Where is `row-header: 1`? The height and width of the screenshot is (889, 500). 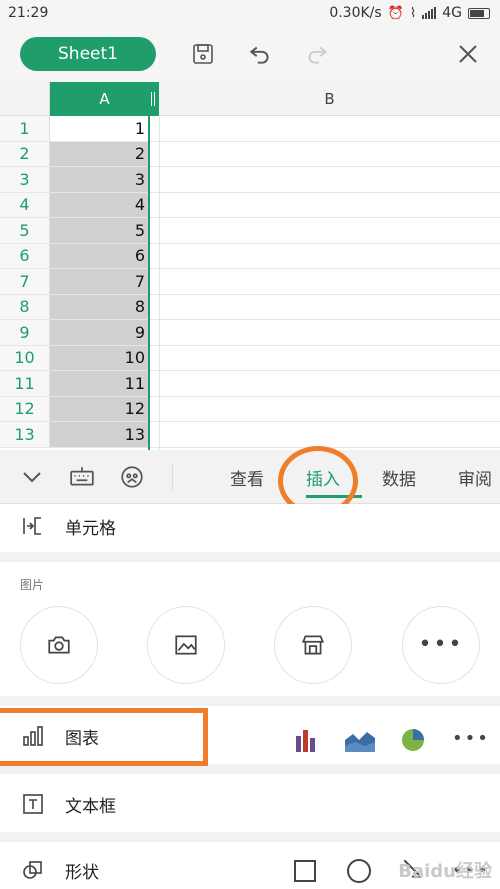 row-header: 1 is located at coordinates (25, 128).